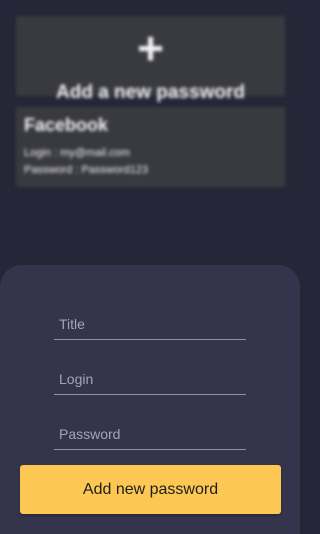 This screenshot has width=320, height=534. I want to click on password-field, so click(150, 434).